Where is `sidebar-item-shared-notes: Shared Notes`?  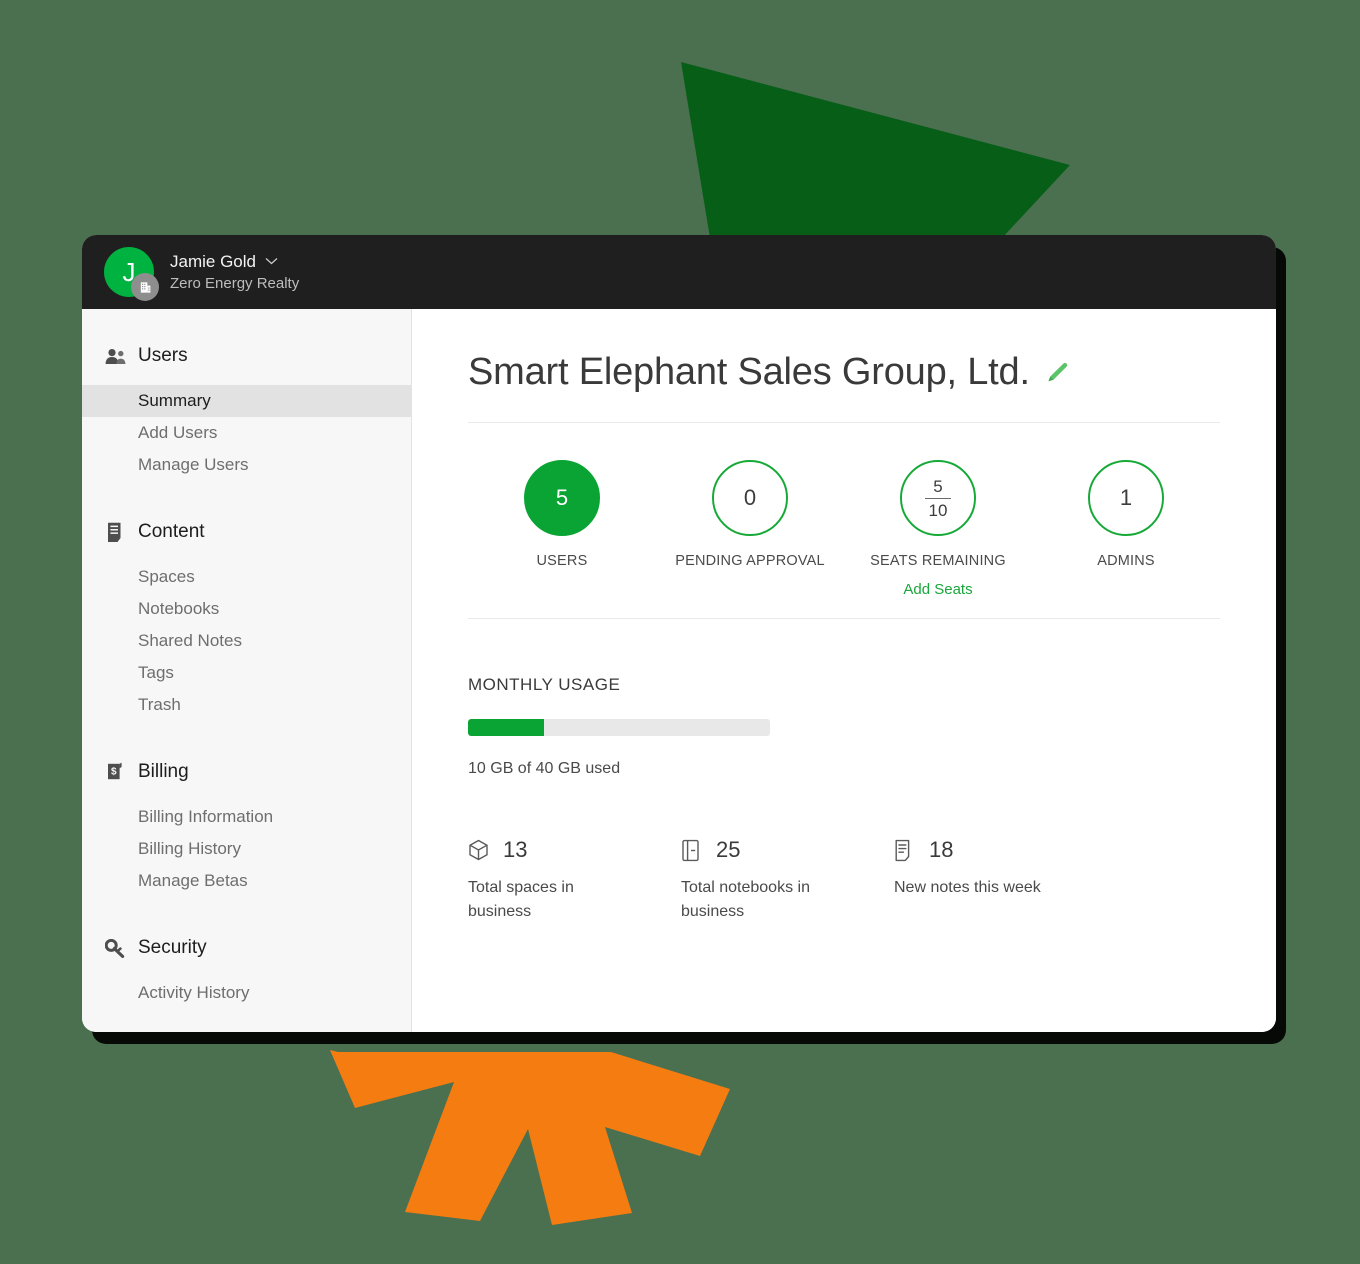
sidebar-item-shared-notes: Shared Notes is located at coordinates (246, 641).